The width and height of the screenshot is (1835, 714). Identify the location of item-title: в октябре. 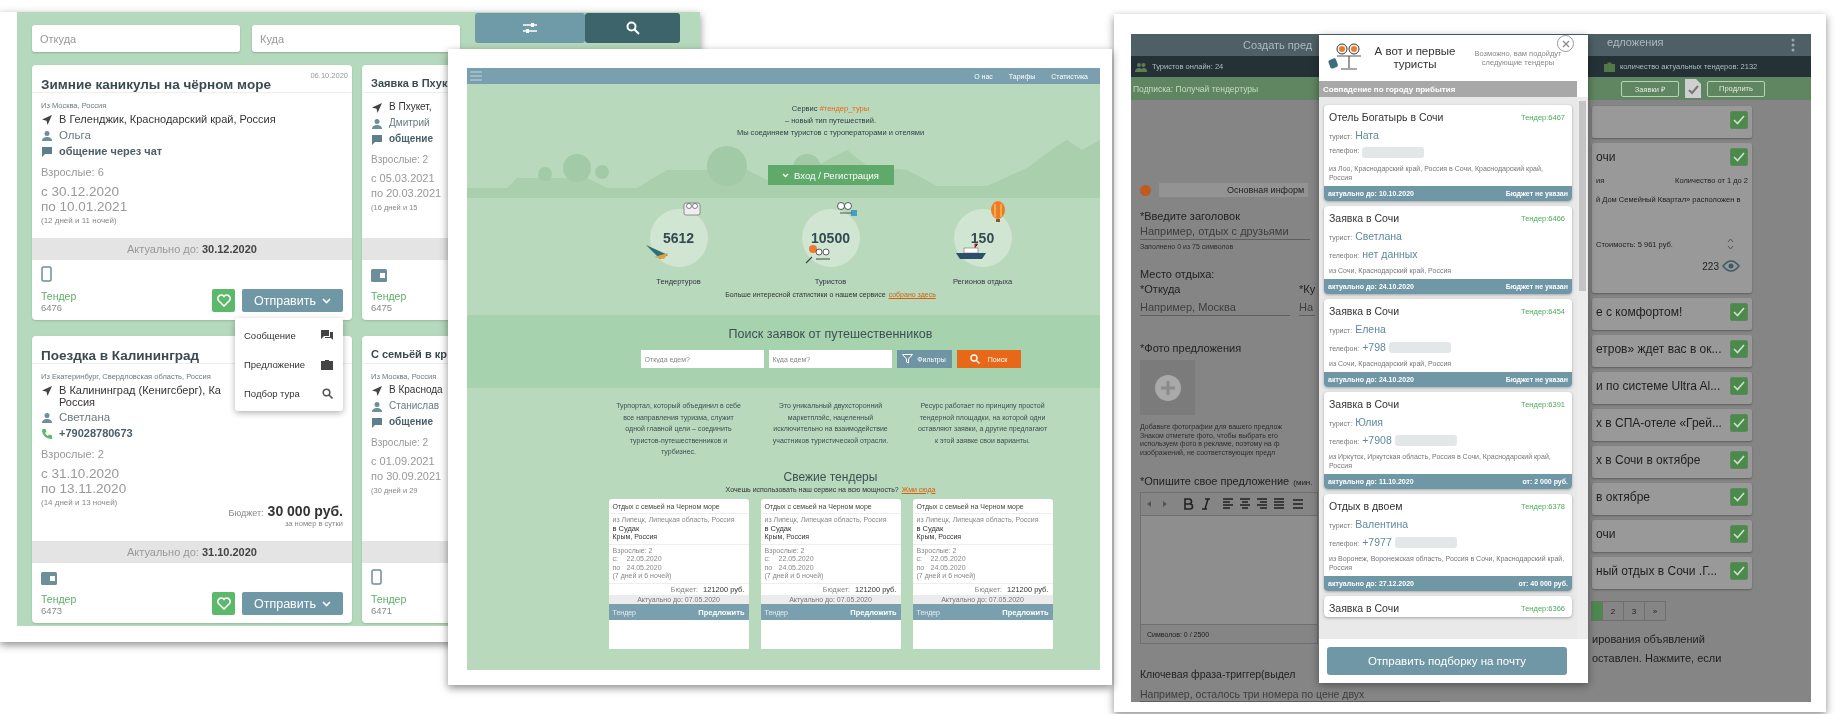
(1623, 497).